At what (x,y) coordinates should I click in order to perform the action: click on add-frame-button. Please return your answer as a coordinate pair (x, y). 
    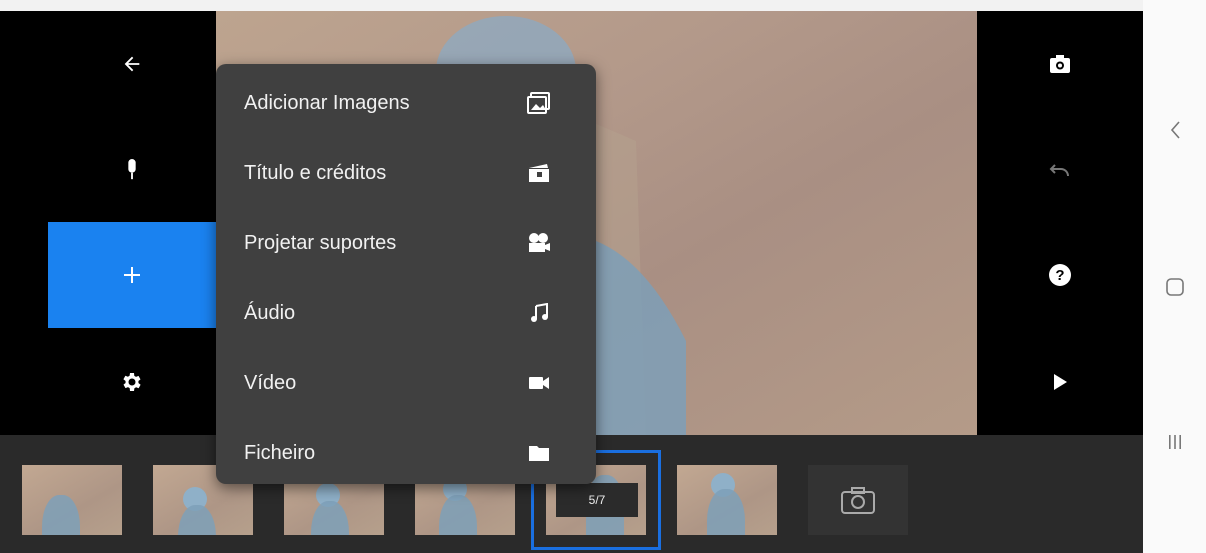
    Looking at the image, I should click on (858, 500).